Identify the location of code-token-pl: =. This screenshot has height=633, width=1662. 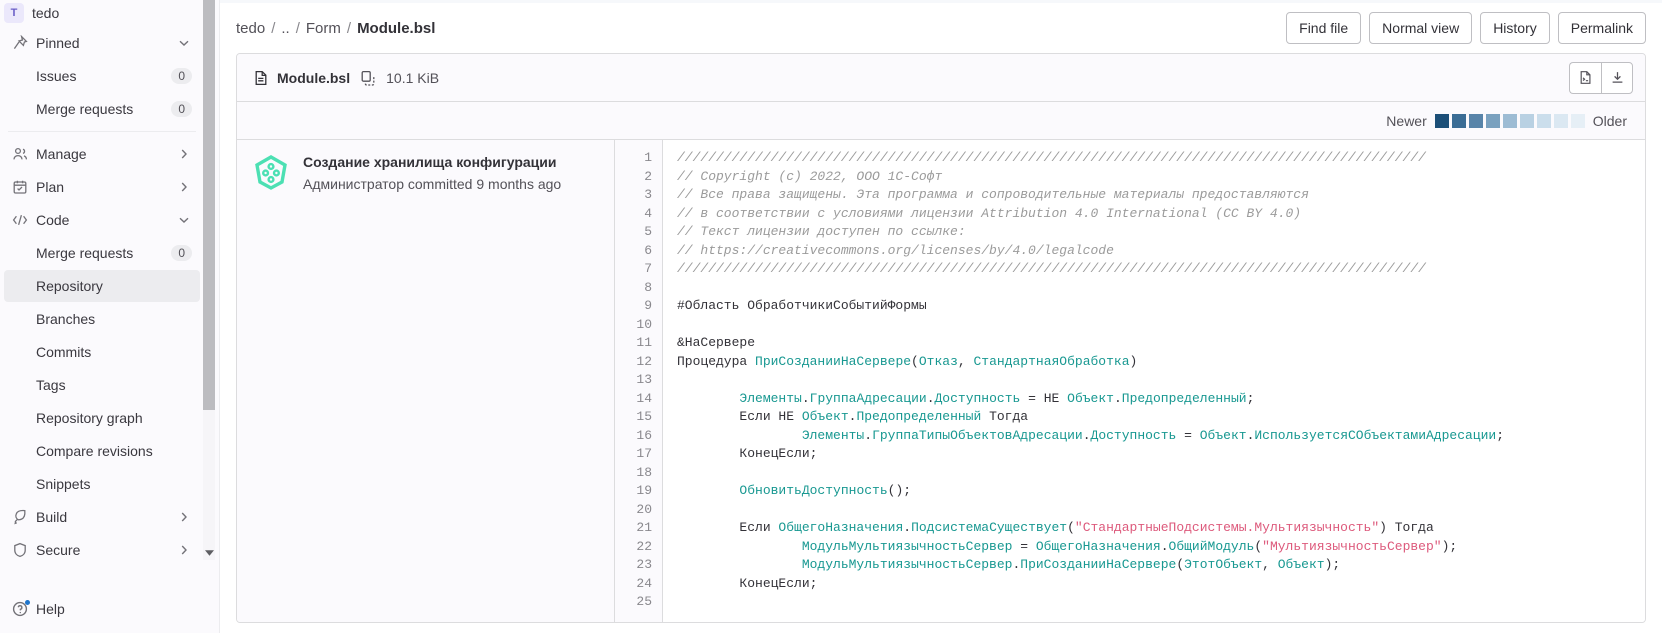
(1024, 546).